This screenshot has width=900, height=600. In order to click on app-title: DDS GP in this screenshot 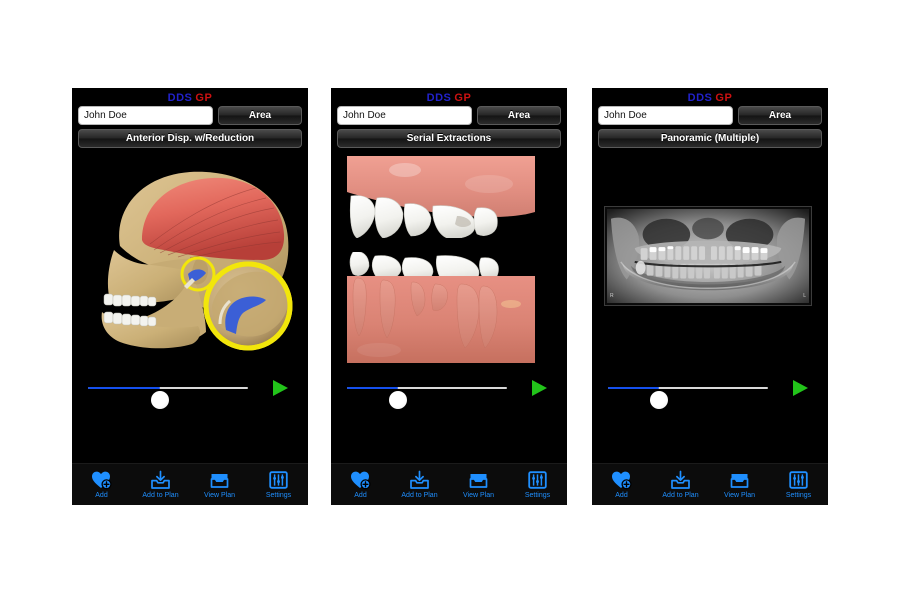, I will do `click(710, 96)`.